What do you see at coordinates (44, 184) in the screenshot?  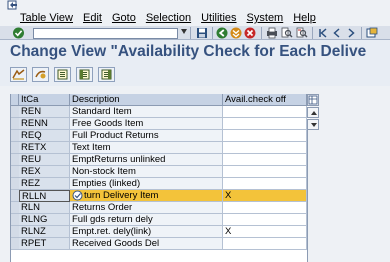 I see `cell-itca: REZ` at bounding box center [44, 184].